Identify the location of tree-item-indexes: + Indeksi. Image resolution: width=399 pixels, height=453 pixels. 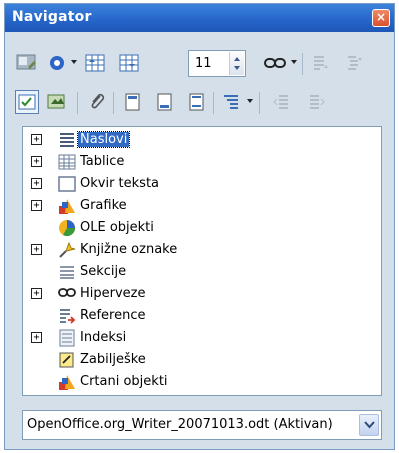
(202, 338).